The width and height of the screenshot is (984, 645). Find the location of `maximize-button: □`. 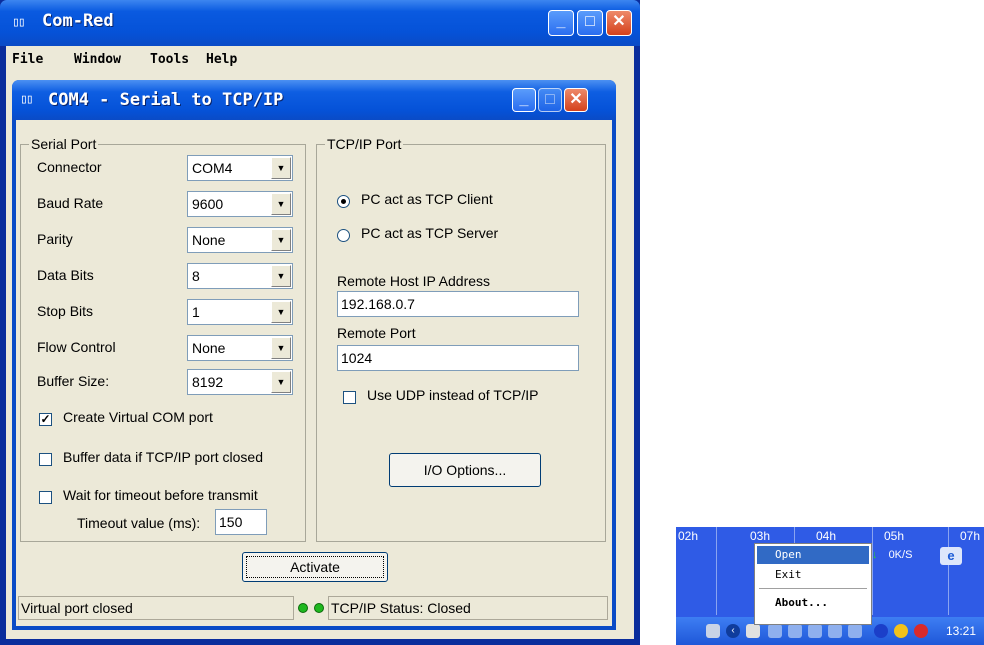

maximize-button: □ is located at coordinates (590, 23).